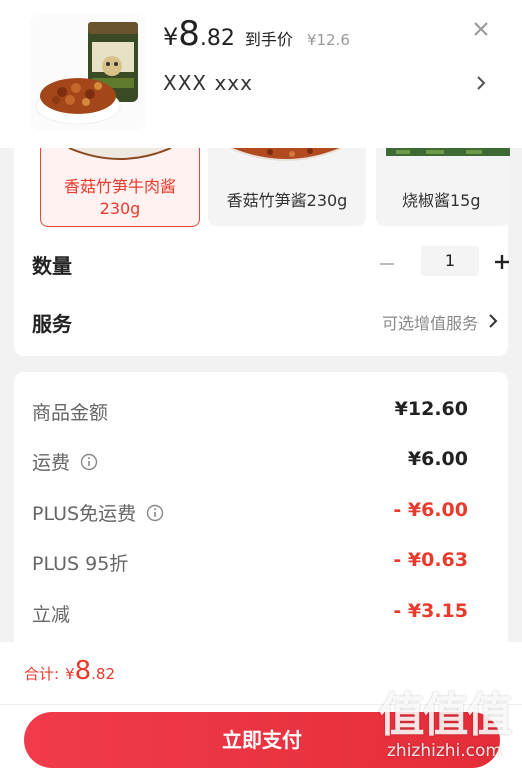  Describe the element at coordinates (70, 413) in the screenshot. I see `fee-label: 商品金额` at that location.